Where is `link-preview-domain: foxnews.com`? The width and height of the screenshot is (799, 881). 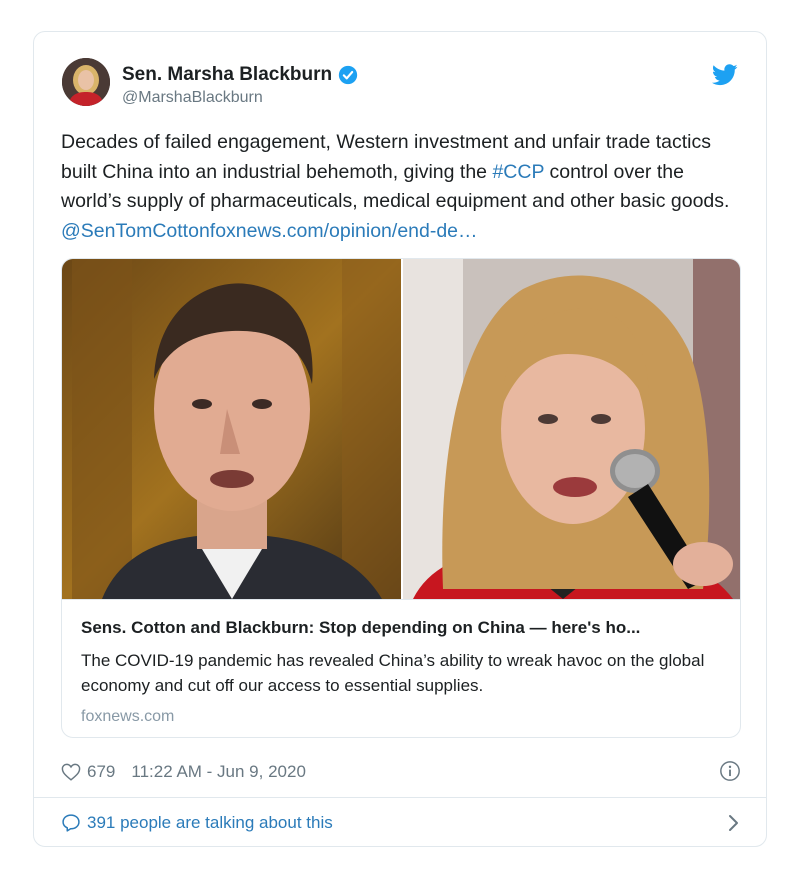 link-preview-domain: foxnews.com is located at coordinates (128, 716).